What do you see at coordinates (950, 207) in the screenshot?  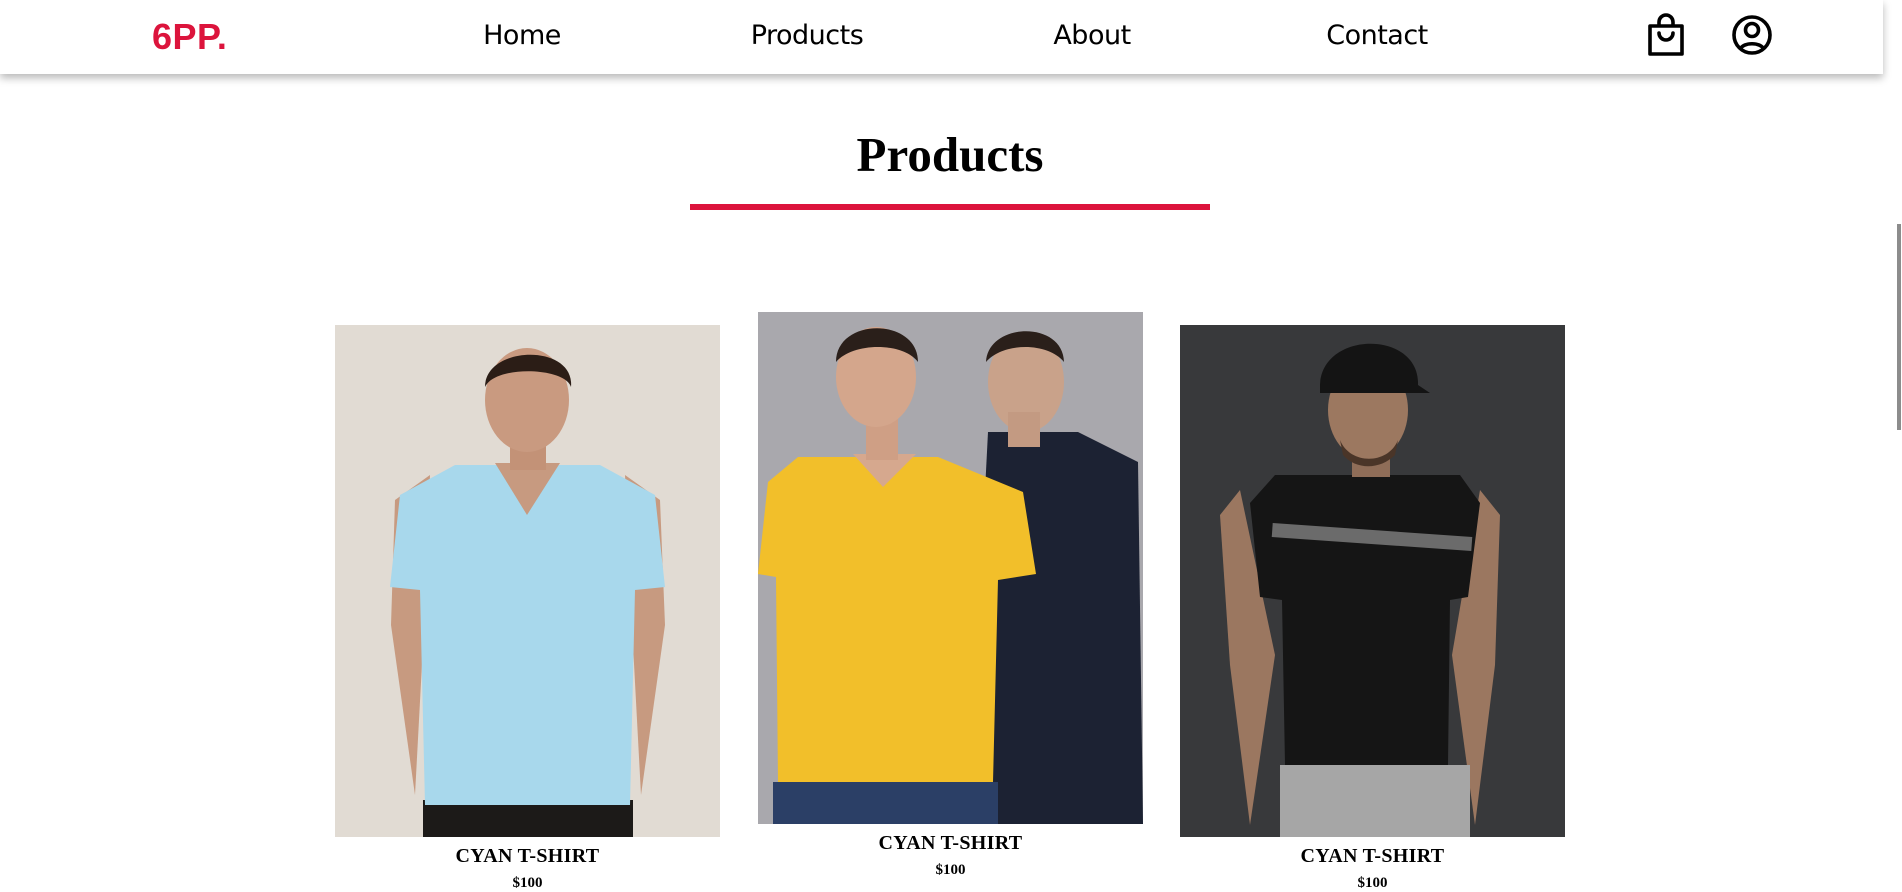 I see `title-underline` at bounding box center [950, 207].